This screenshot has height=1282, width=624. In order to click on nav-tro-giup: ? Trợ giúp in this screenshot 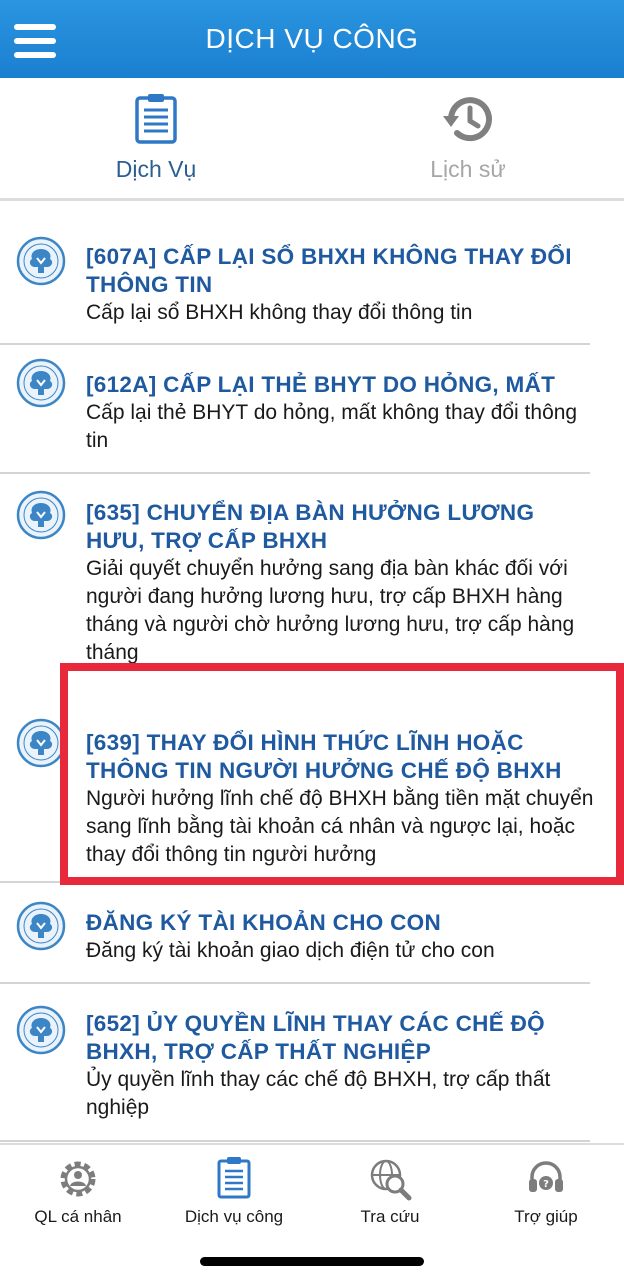, I will do `click(546, 1195)`.